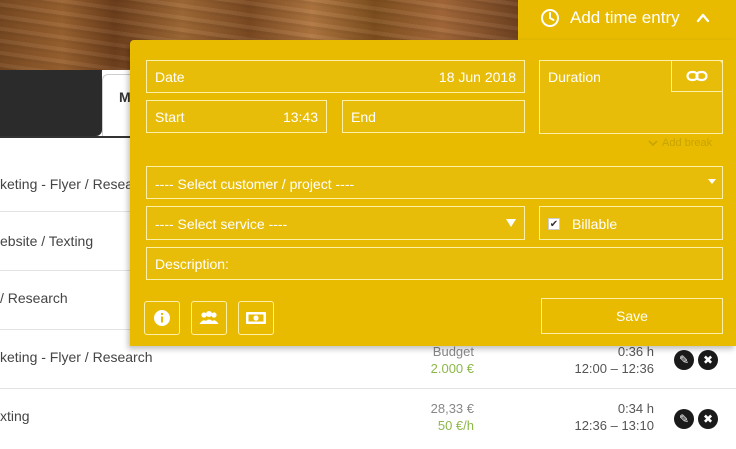 Image resolution: width=736 pixels, height=449 pixels. I want to click on date-label: Date, so click(170, 77).